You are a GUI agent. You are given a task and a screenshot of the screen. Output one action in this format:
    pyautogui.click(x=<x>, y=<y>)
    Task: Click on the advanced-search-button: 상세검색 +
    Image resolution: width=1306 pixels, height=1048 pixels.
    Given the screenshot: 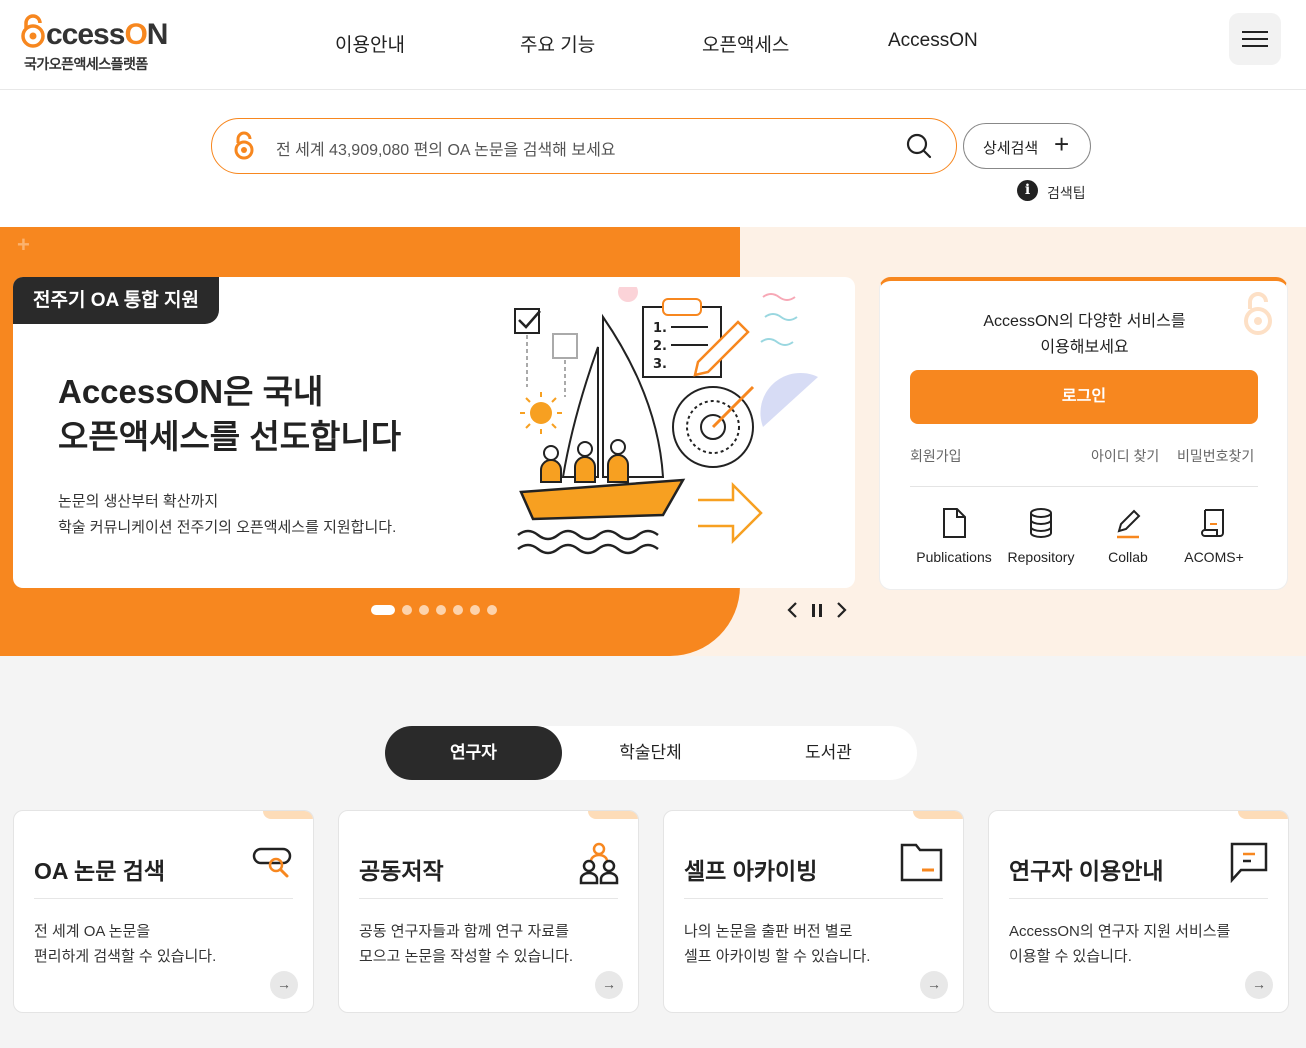 What is the action you would take?
    pyautogui.click(x=1027, y=146)
    